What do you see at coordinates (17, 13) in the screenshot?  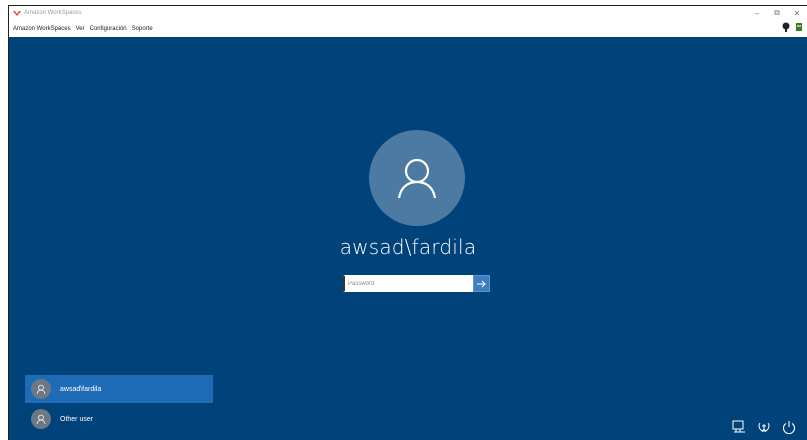 I see `workspaces-logo-icon` at bounding box center [17, 13].